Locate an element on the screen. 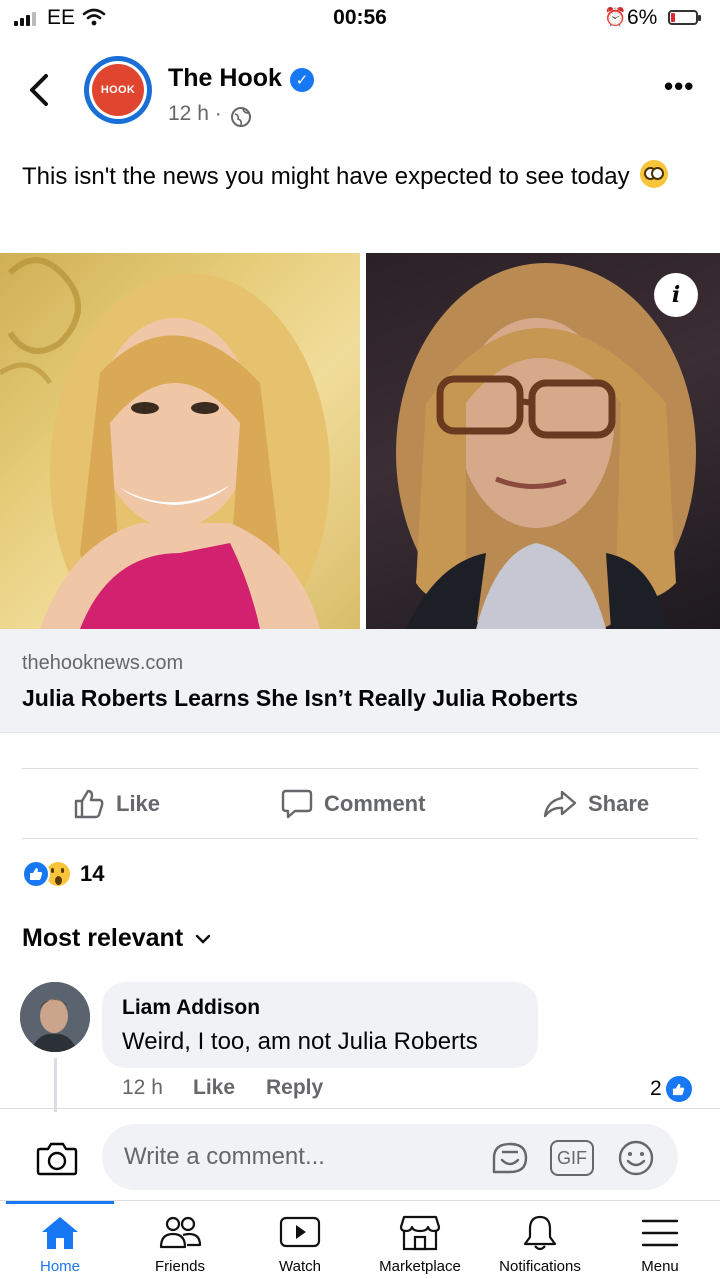 The height and width of the screenshot is (1279, 720). status-bar: EE 00:56 ⏰ 6% is located at coordinates (360, 19).